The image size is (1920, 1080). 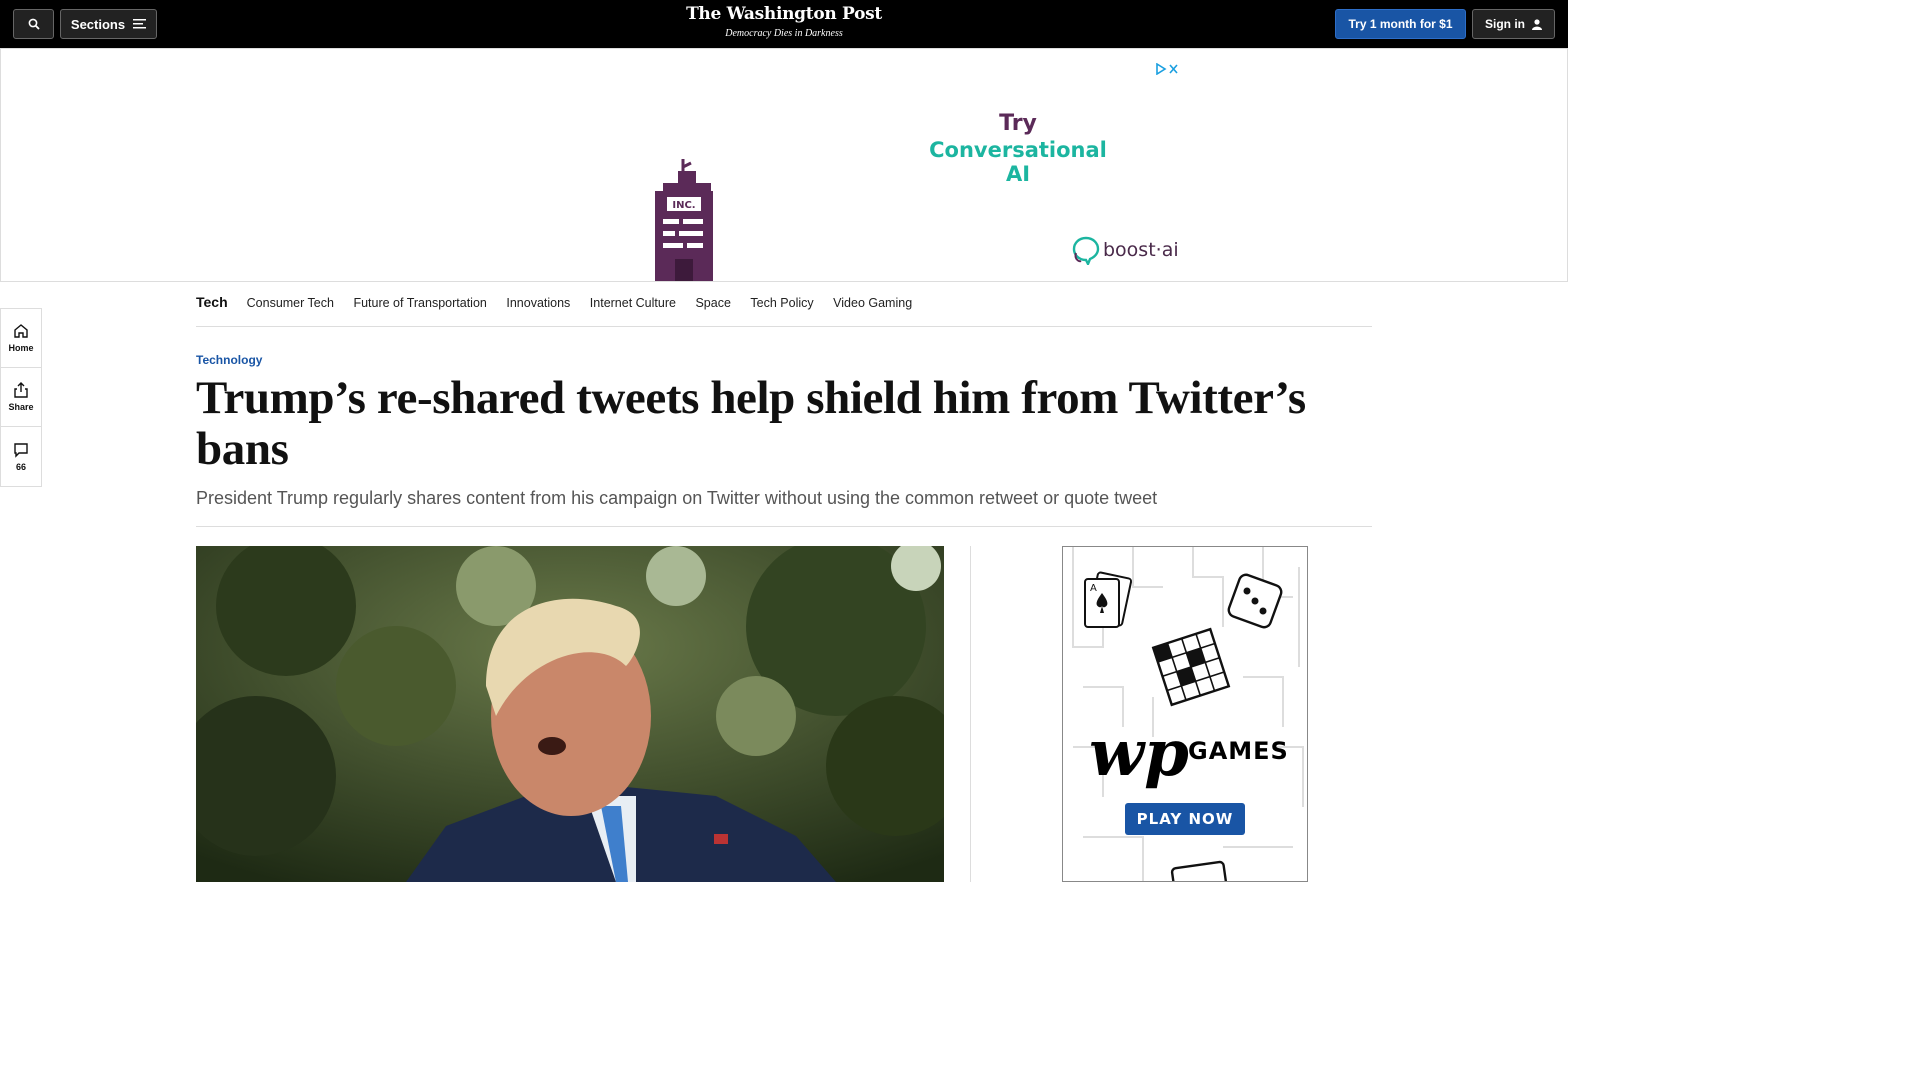 What do you see at coordinates (633, 302) in the screenshot?
I see `subnav-link-internet-culture: Internet Culture` at bounding box center [633, 302].